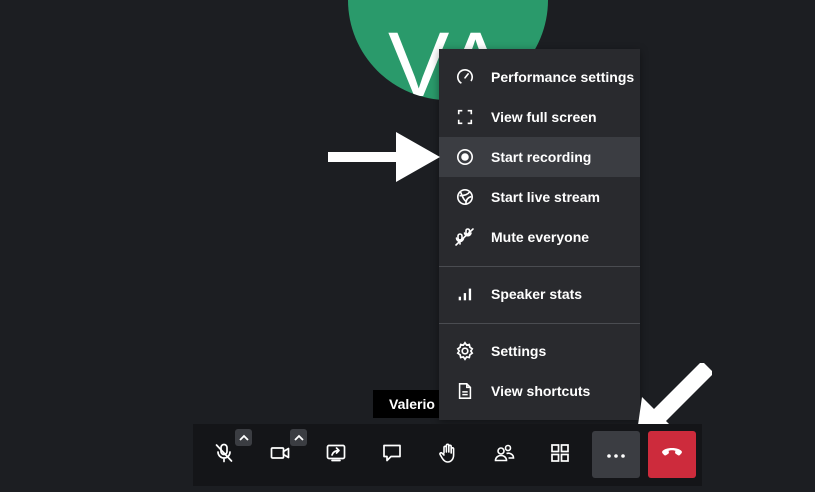 This screenshot has width=815, height=492. What do you see at coordinates (519, 351) in the screenshot?
I see `menu-item-label: Settings` at bounding box center [519, 351].